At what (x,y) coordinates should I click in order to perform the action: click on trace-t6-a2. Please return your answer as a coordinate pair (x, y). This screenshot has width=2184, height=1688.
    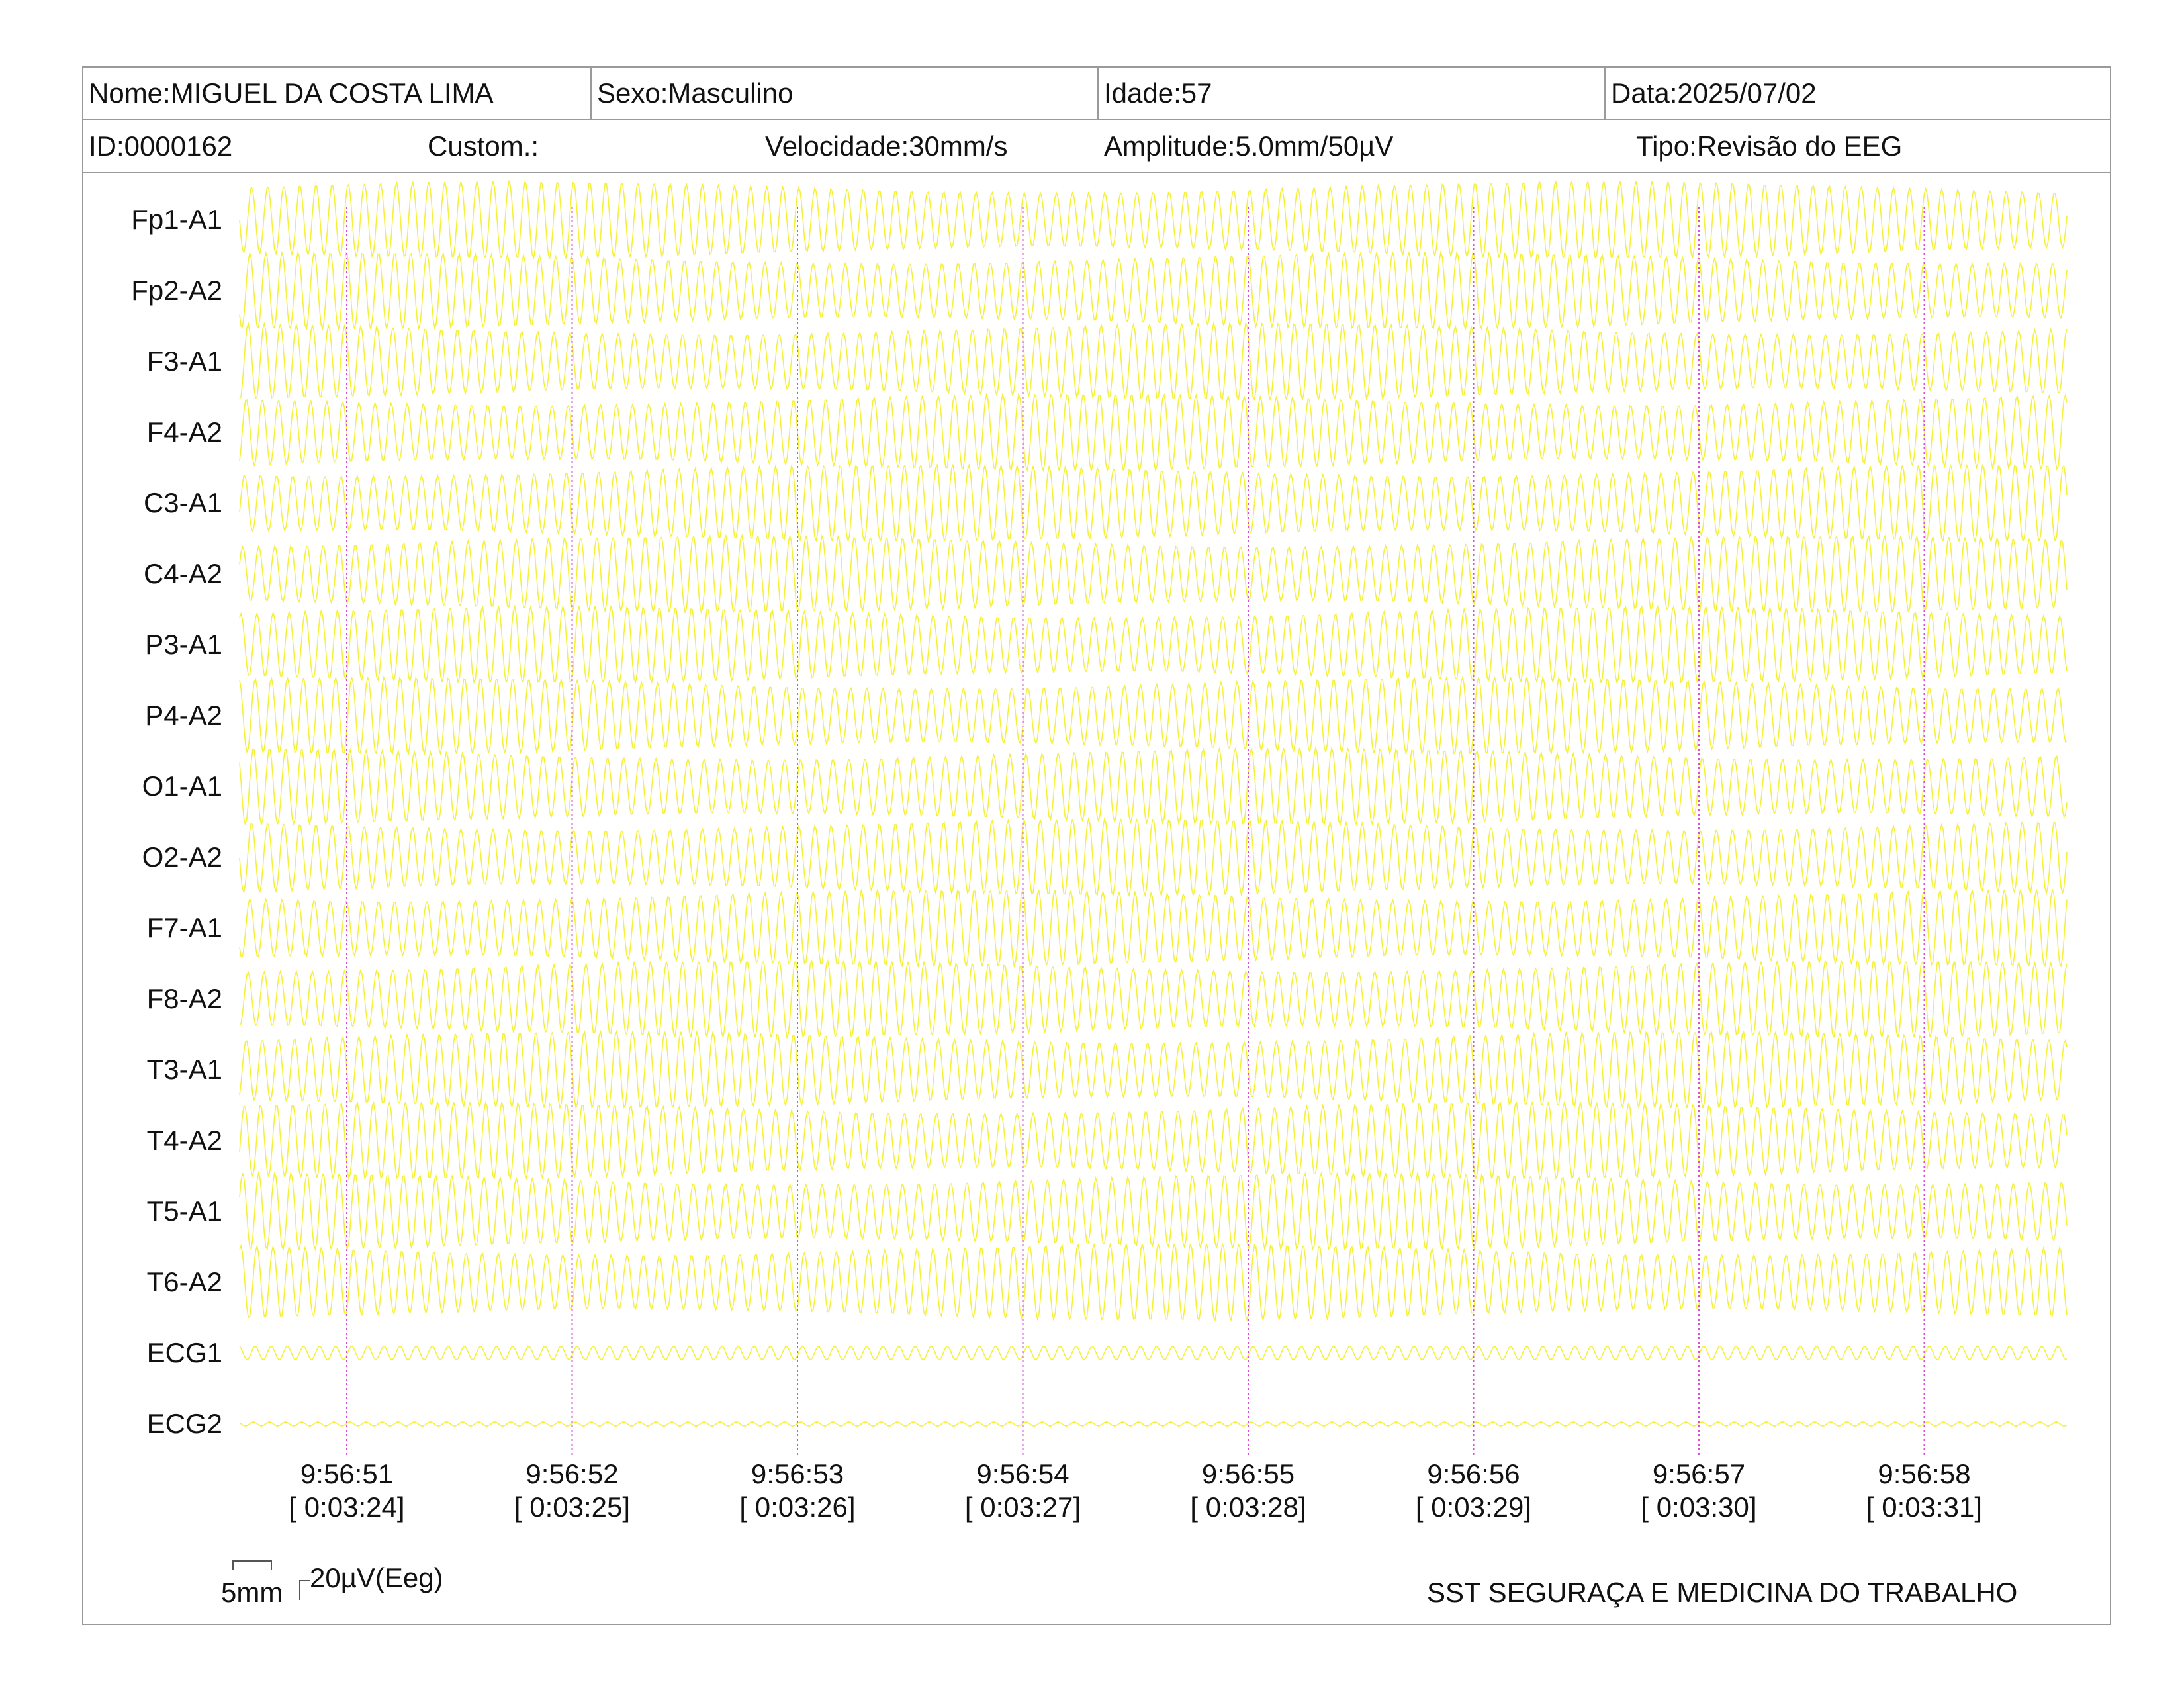
    Looking at the image, I should click on (1153, 1282).